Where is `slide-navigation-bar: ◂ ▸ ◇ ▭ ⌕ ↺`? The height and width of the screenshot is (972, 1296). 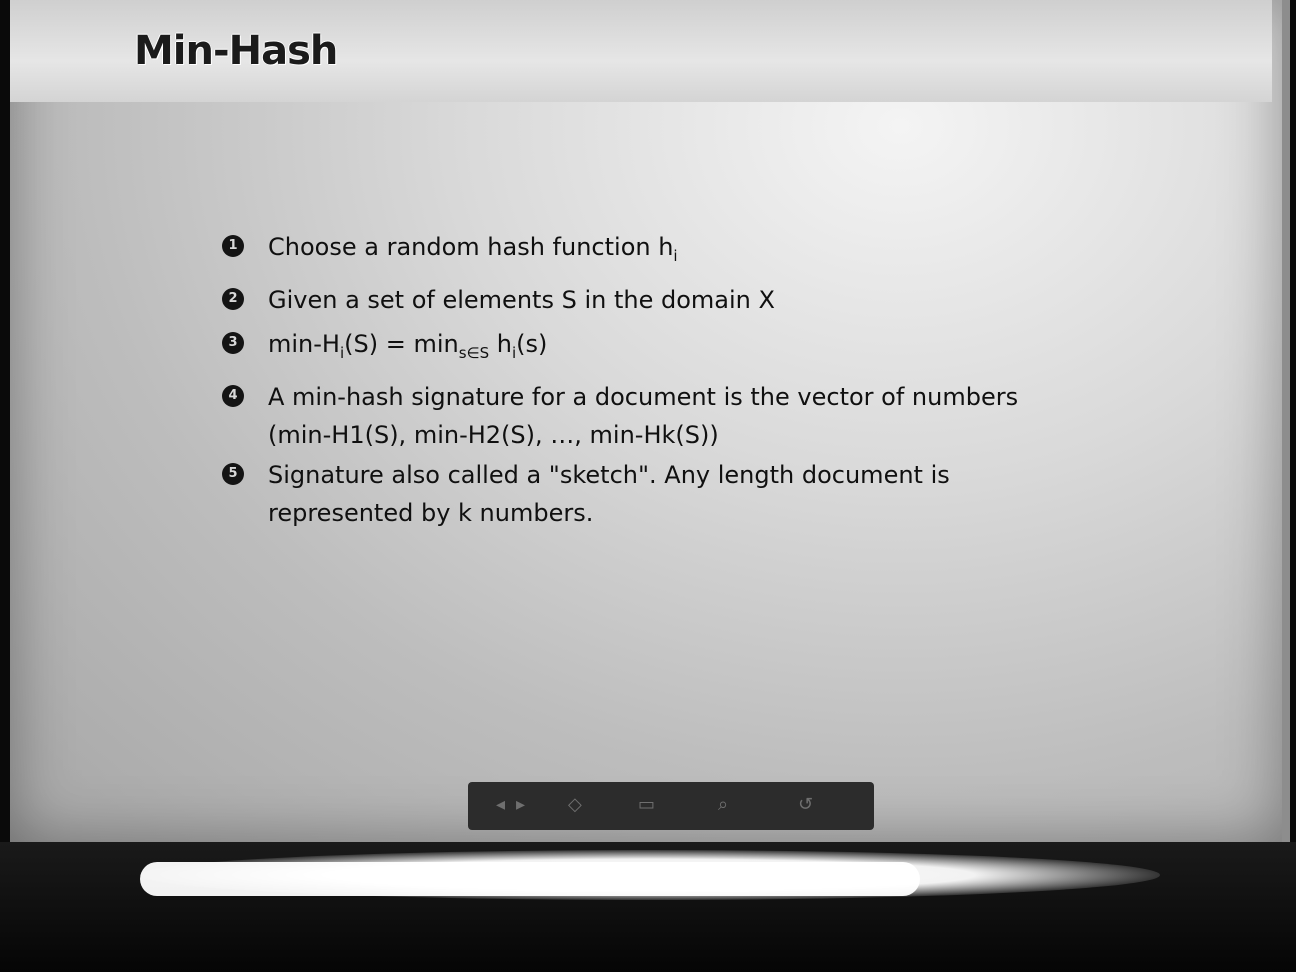
slide-navigation-bar: ◂ ▸ ◇ ▭ ⌕ ↺ is located at coordinates (671, 806).